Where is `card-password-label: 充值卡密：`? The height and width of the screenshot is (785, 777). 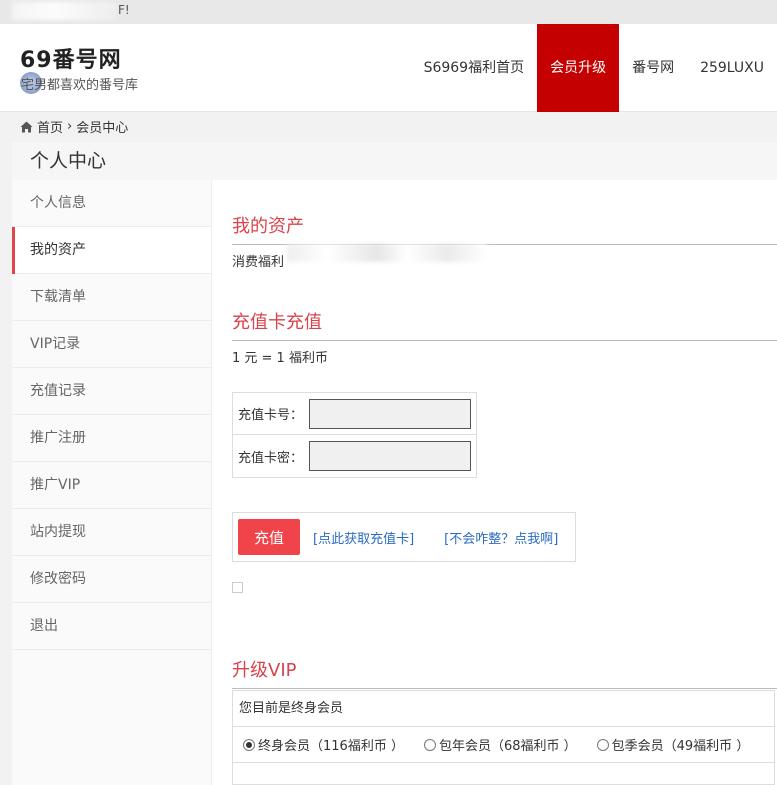
card-password-label: 充值卡密： is located at coordinates (271, 458).